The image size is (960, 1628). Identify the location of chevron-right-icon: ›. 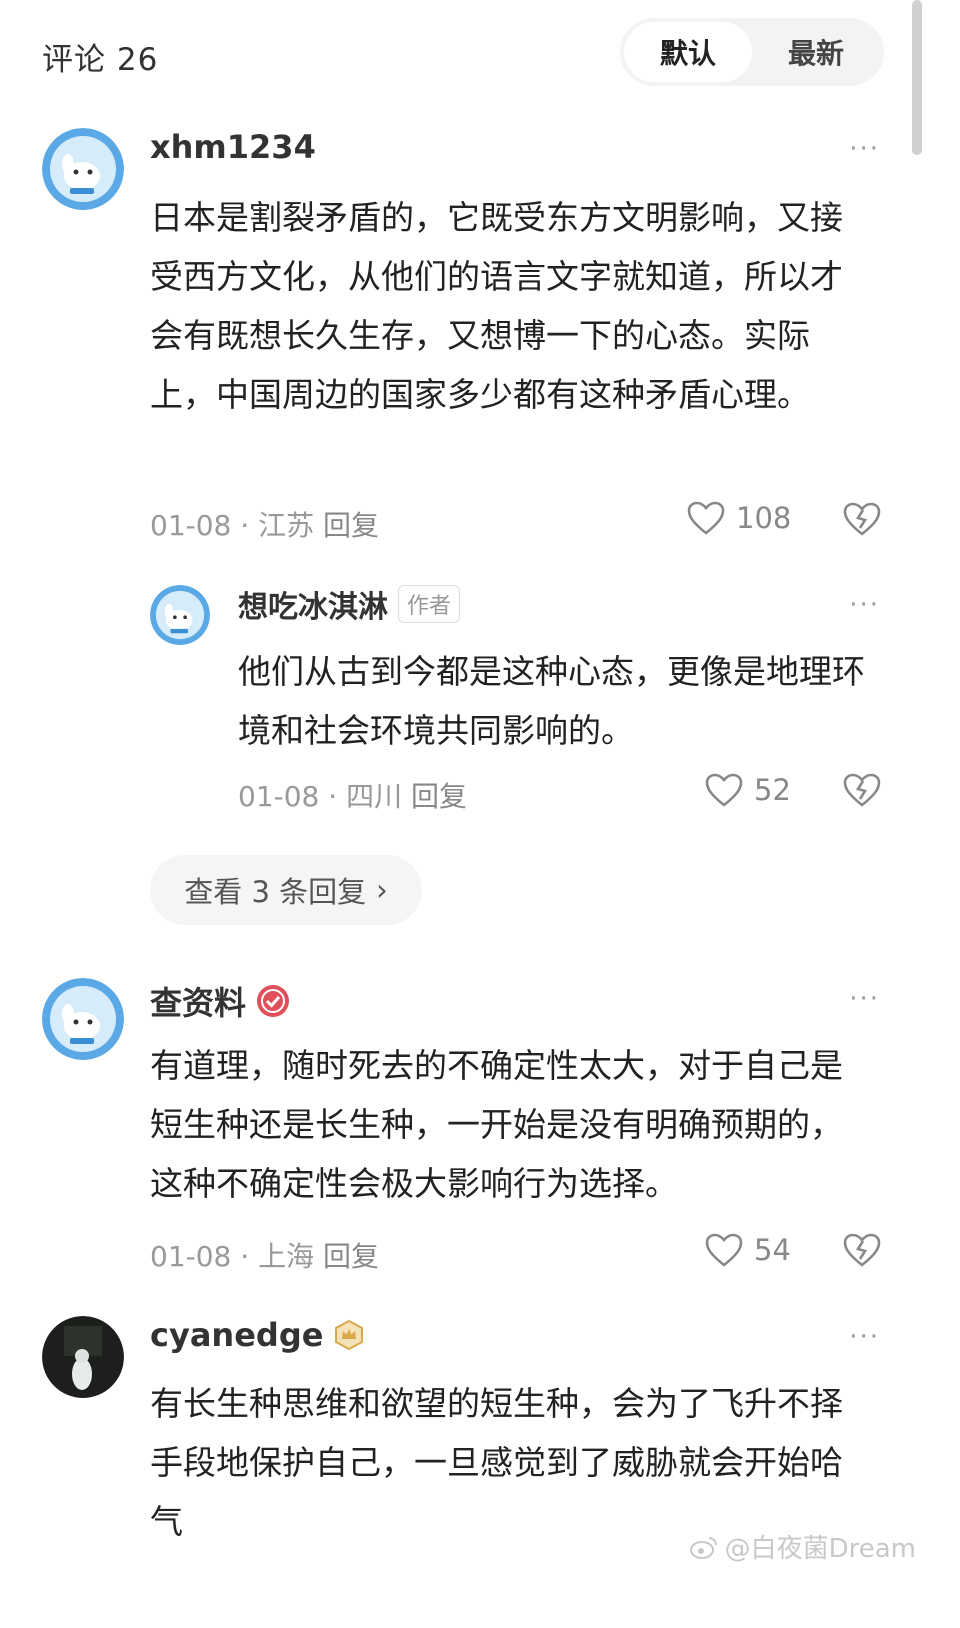
(382, 890).